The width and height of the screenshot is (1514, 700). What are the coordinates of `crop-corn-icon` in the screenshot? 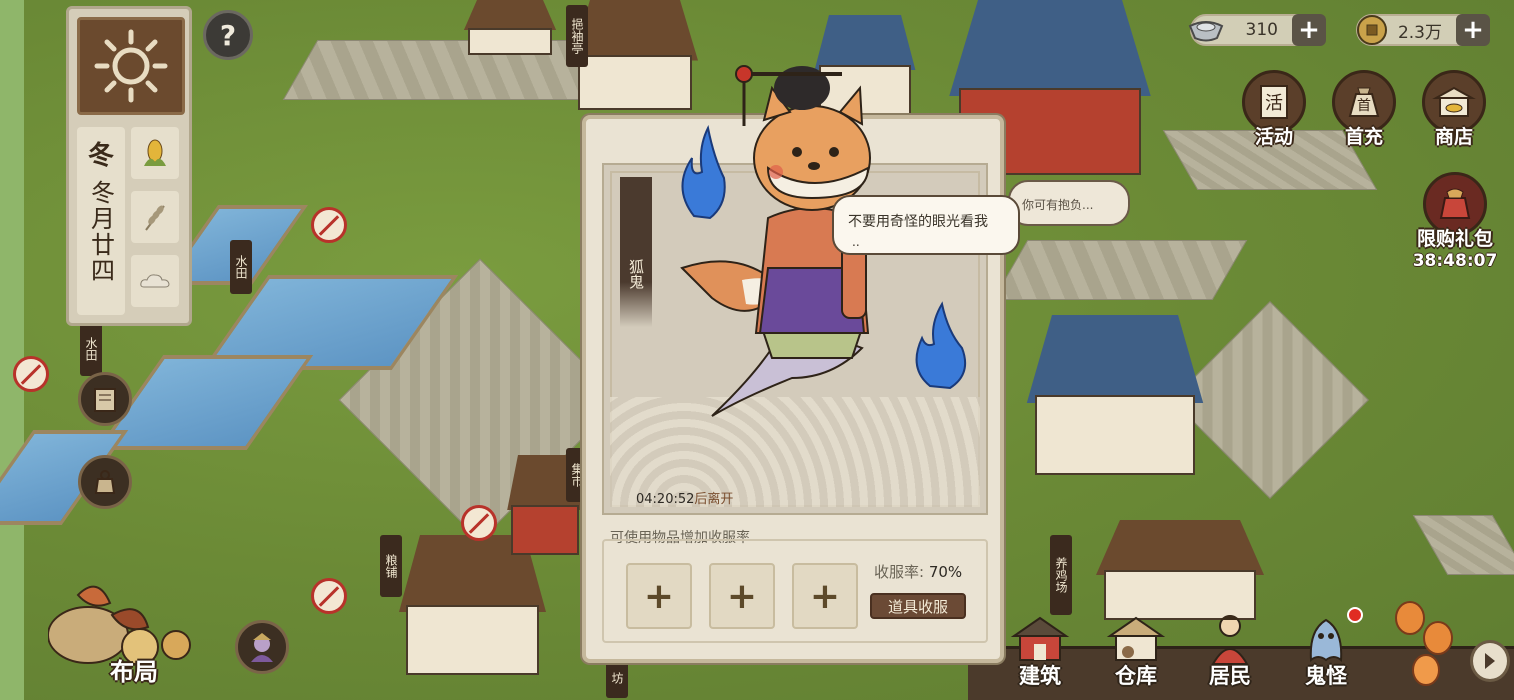 It's located at (155, 153).